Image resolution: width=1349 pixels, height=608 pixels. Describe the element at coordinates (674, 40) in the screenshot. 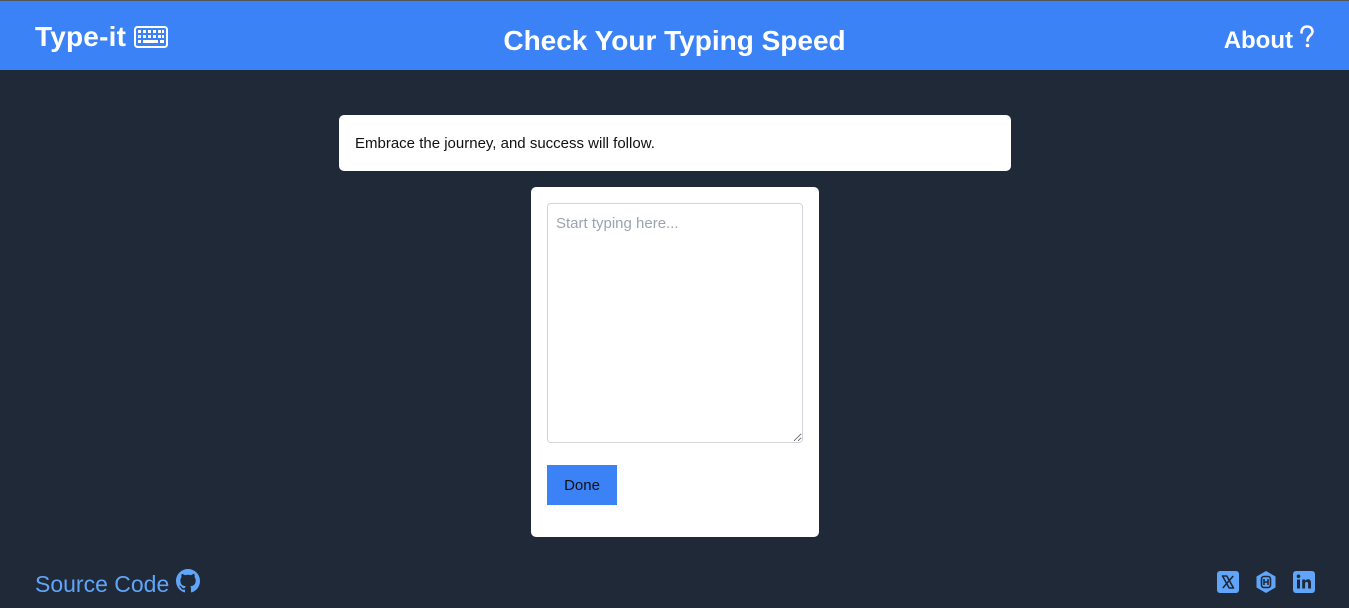

I see `page-title: Check Your Typing Speed` at that location.